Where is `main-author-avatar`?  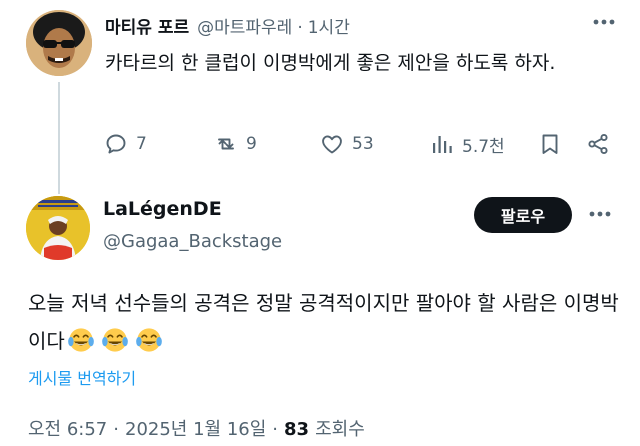
main-author-avatar is located at coordinates (58, 228).